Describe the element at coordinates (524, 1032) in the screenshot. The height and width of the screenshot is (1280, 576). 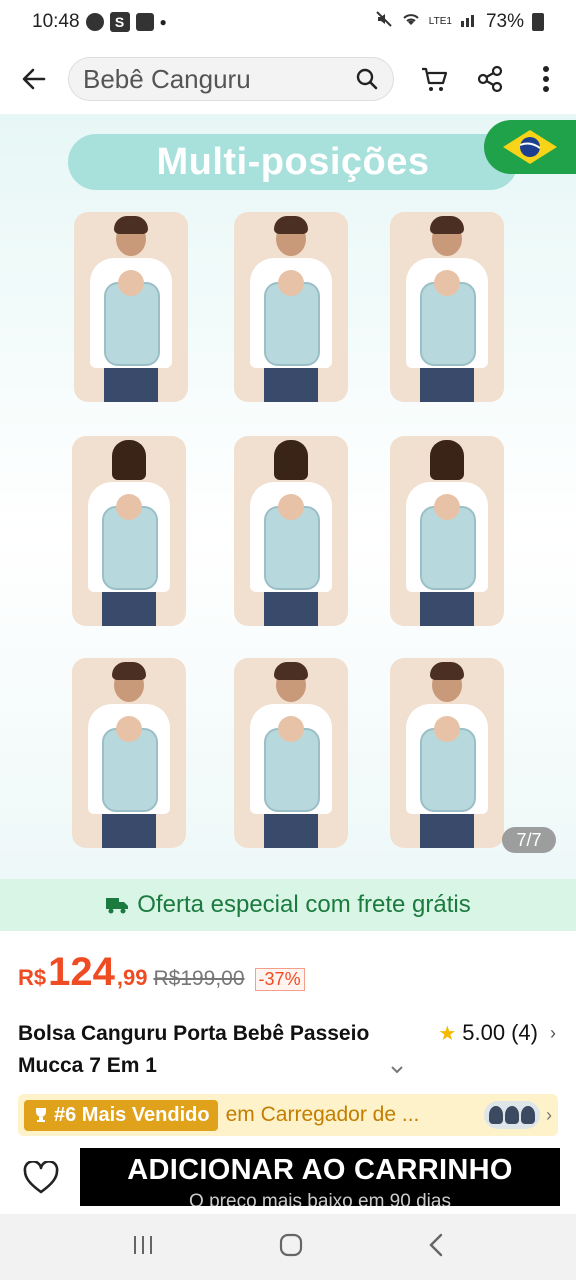
I see `review-count: (4)` at that location.